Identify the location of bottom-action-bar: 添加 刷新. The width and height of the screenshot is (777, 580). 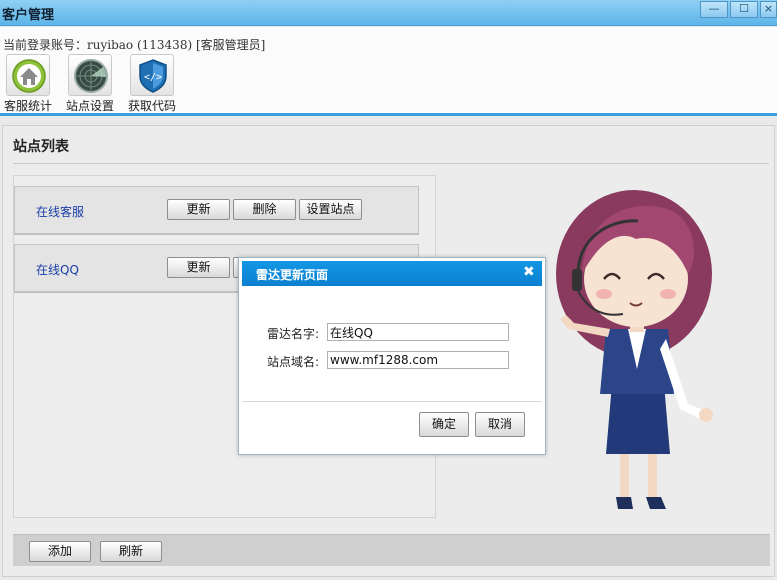
(391, 550).